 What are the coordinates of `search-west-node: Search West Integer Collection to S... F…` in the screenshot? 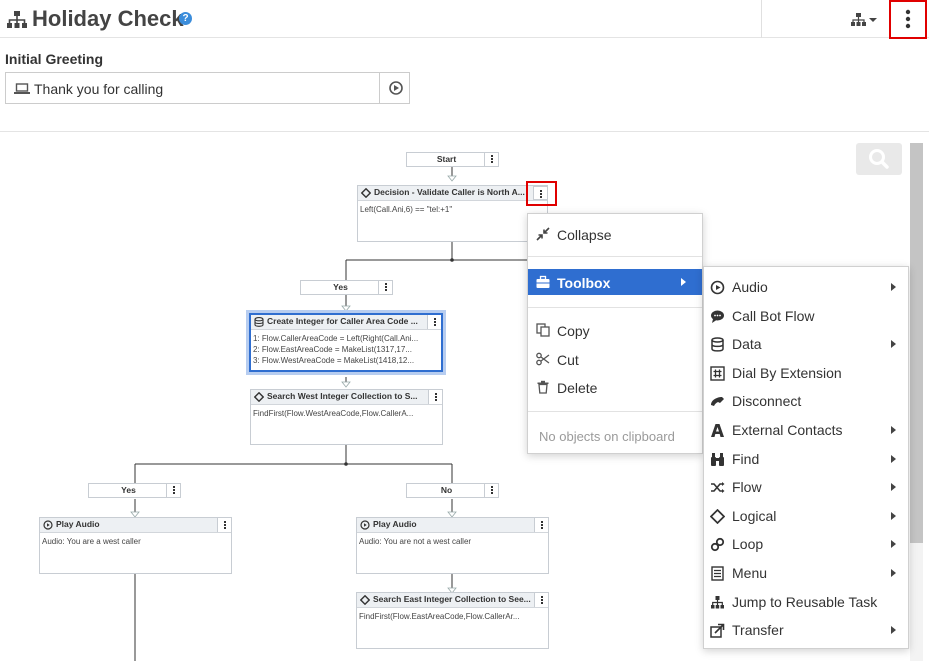 It's located at (346, 417).